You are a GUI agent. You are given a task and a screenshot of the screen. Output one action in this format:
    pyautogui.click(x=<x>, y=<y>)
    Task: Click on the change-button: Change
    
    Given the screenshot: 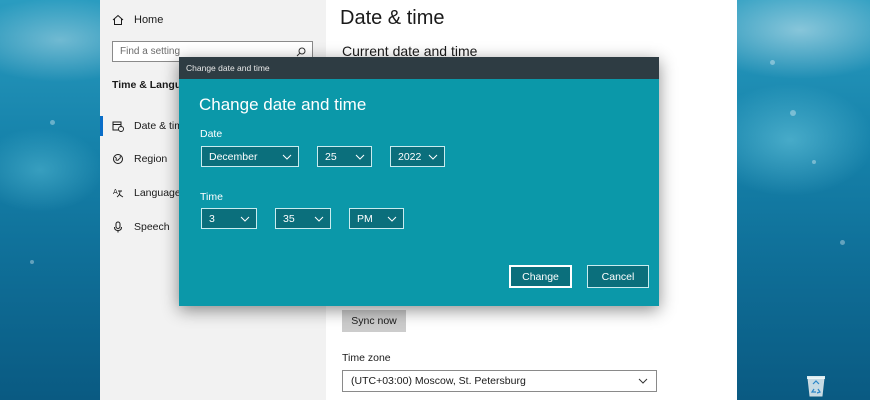 What is the action you would take?
    pyautogui.click(x=540, y=276)
    